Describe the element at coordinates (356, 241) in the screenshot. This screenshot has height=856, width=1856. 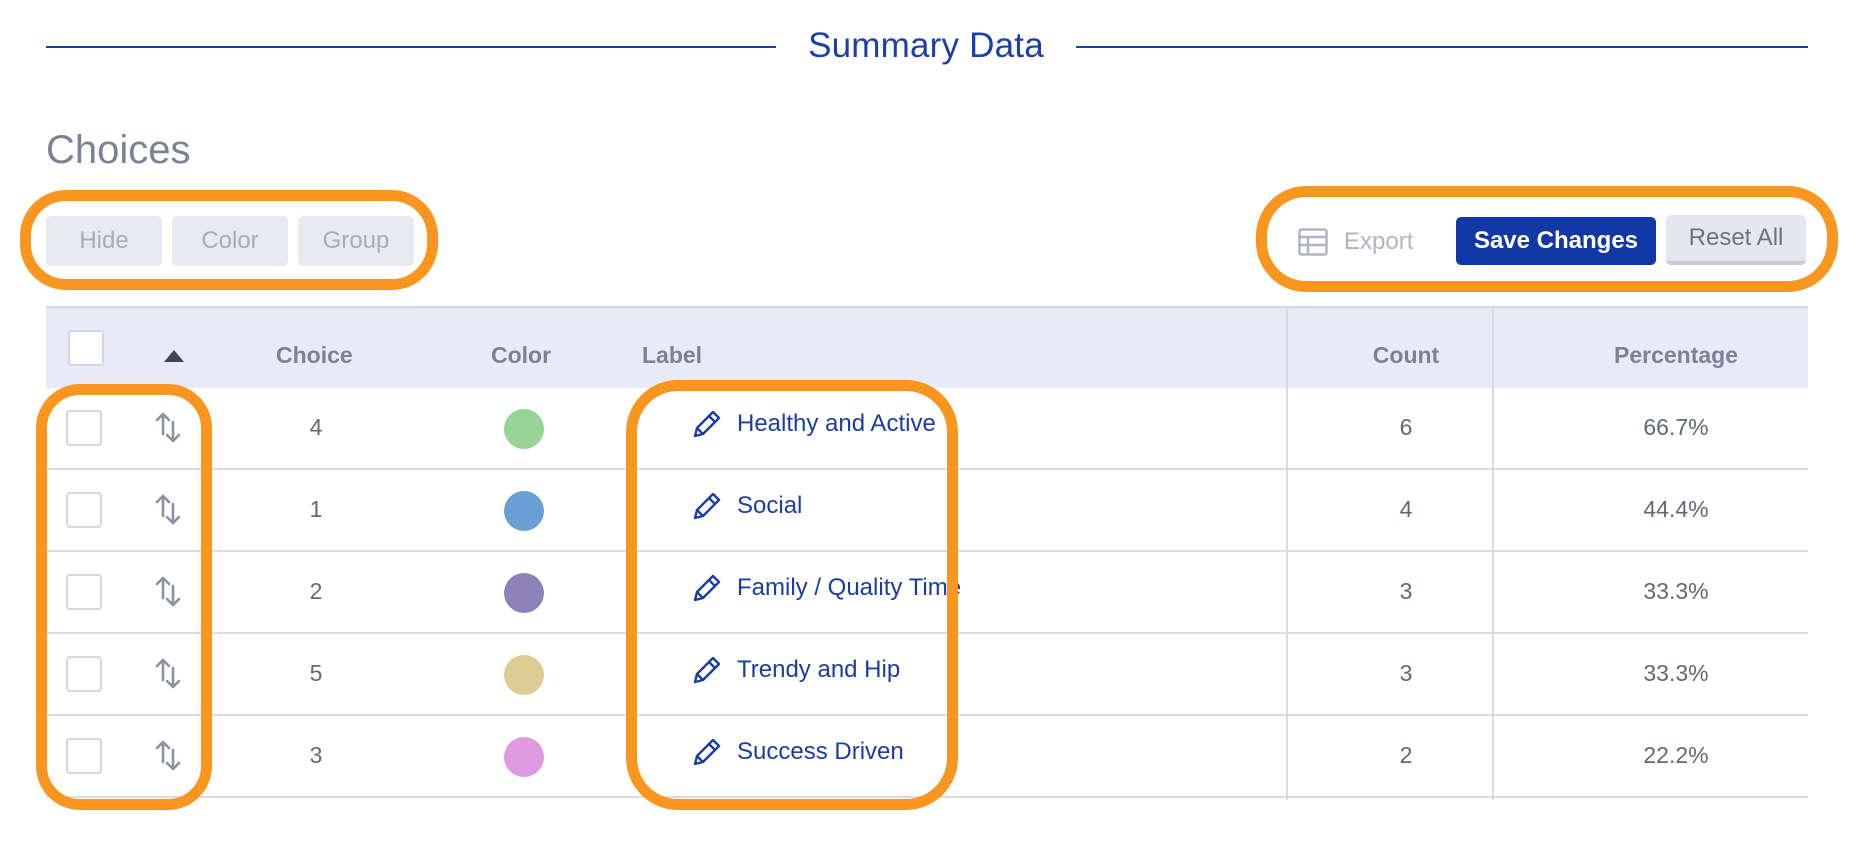
I see `group-button: Group` at that location.